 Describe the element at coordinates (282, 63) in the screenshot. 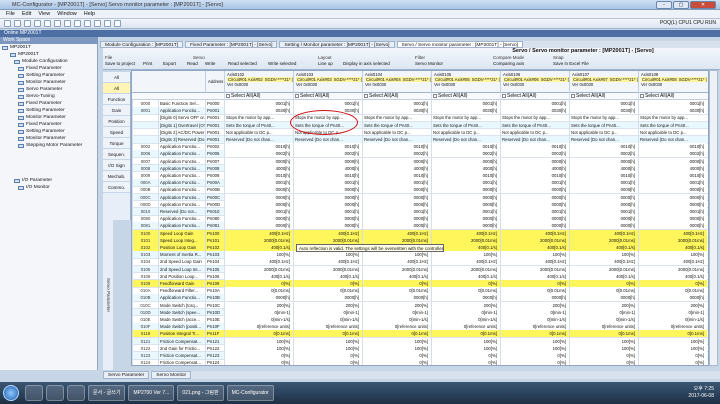

I see `write-selected-button: Write selected` at that location.